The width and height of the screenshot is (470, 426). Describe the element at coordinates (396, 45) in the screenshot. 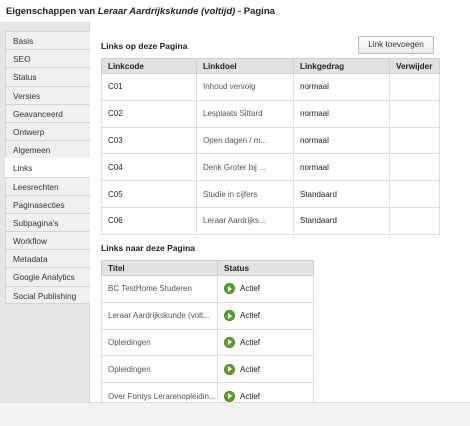

I see `add-link-button: Link toevoegen` at that location.